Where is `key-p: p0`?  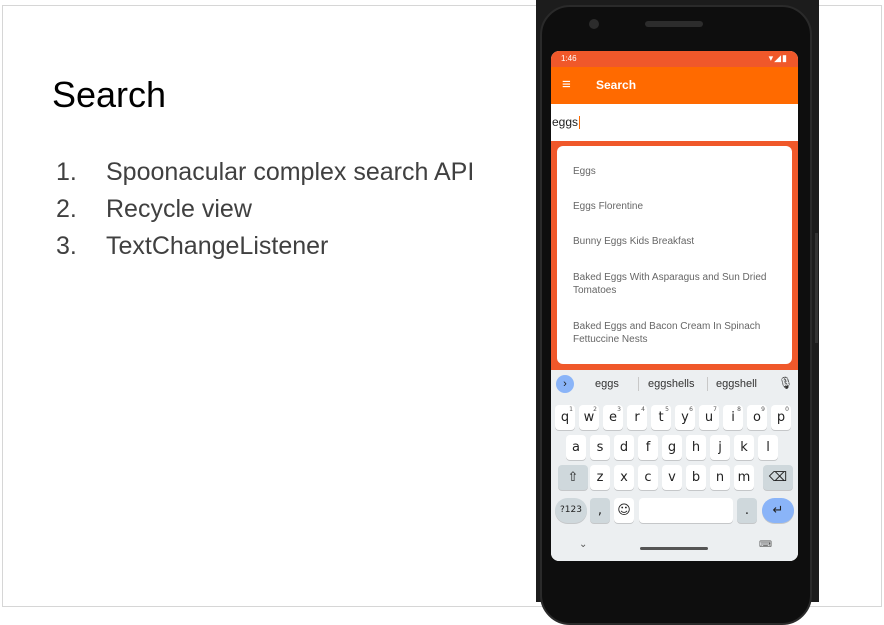 key-p: p0 is located at coordinates (781, 417).